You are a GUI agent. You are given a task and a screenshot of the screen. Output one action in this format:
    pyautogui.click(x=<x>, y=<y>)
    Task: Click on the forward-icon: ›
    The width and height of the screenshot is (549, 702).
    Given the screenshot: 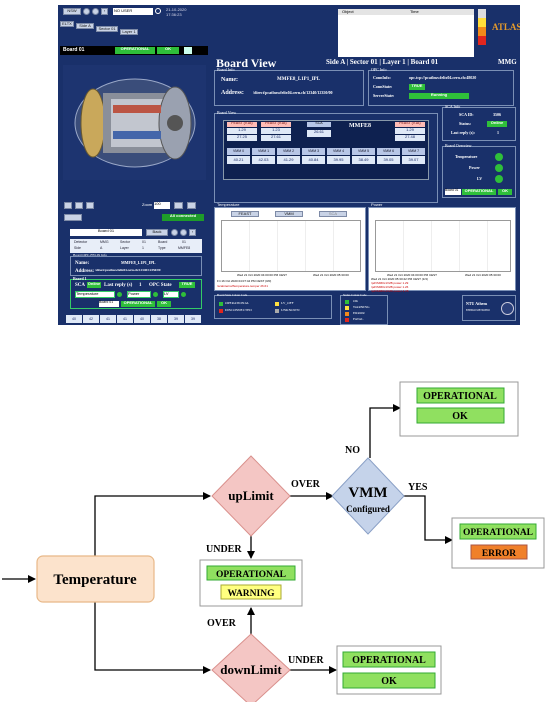 What is the action you would take?
    pyautogui.click(x=104, y=11)
    